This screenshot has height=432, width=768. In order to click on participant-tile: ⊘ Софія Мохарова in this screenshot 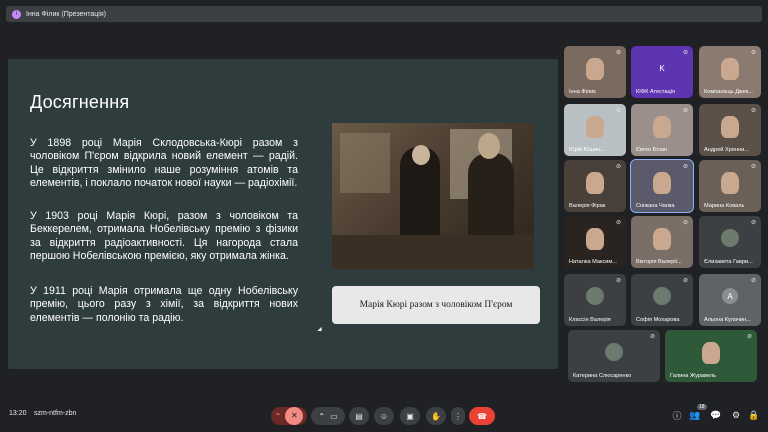, I will do `click(662, 300)`.